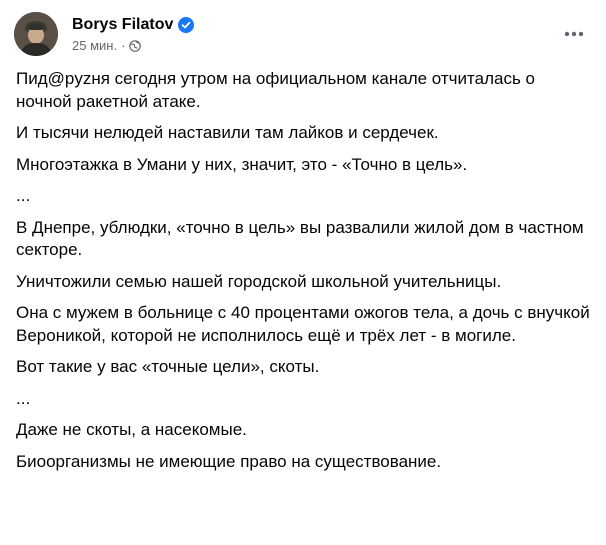 This screenshot has height=545, width=606. I want to click on author-row: Borys Filatov, so click(133, 25).